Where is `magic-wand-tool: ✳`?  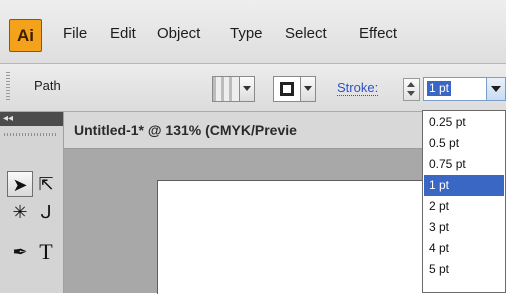
magic-wand-tool: ✳ is located at coordinates (20, 212).